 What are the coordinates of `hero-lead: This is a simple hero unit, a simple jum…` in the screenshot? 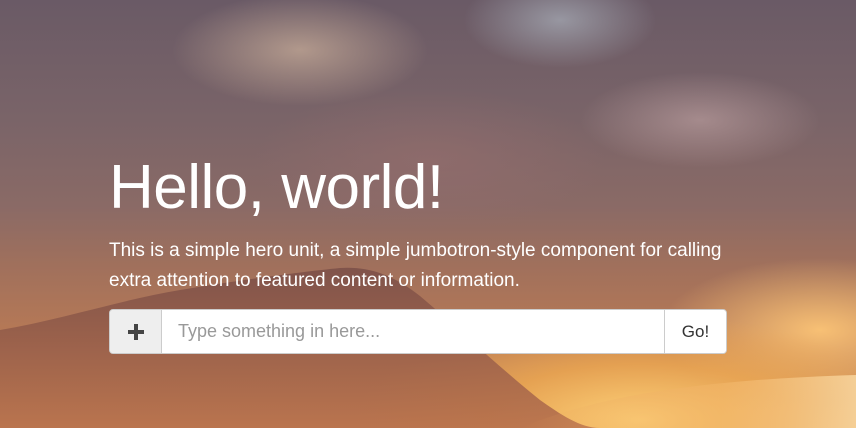 It's located at (415, 265).